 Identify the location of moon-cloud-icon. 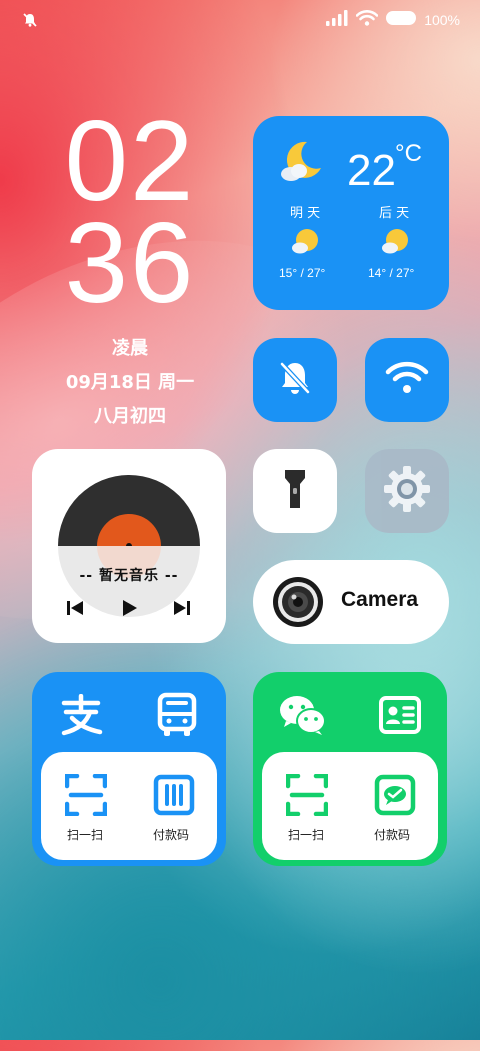
(301, 164).